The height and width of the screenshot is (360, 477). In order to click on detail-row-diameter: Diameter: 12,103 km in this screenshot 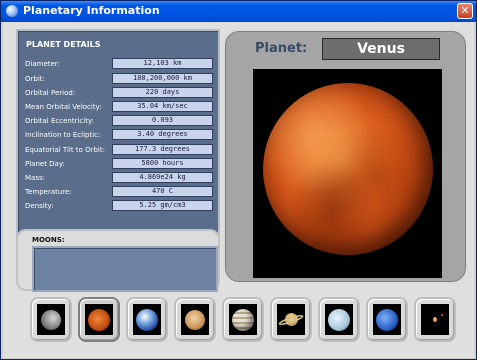, I will do `click(119, 64)`.